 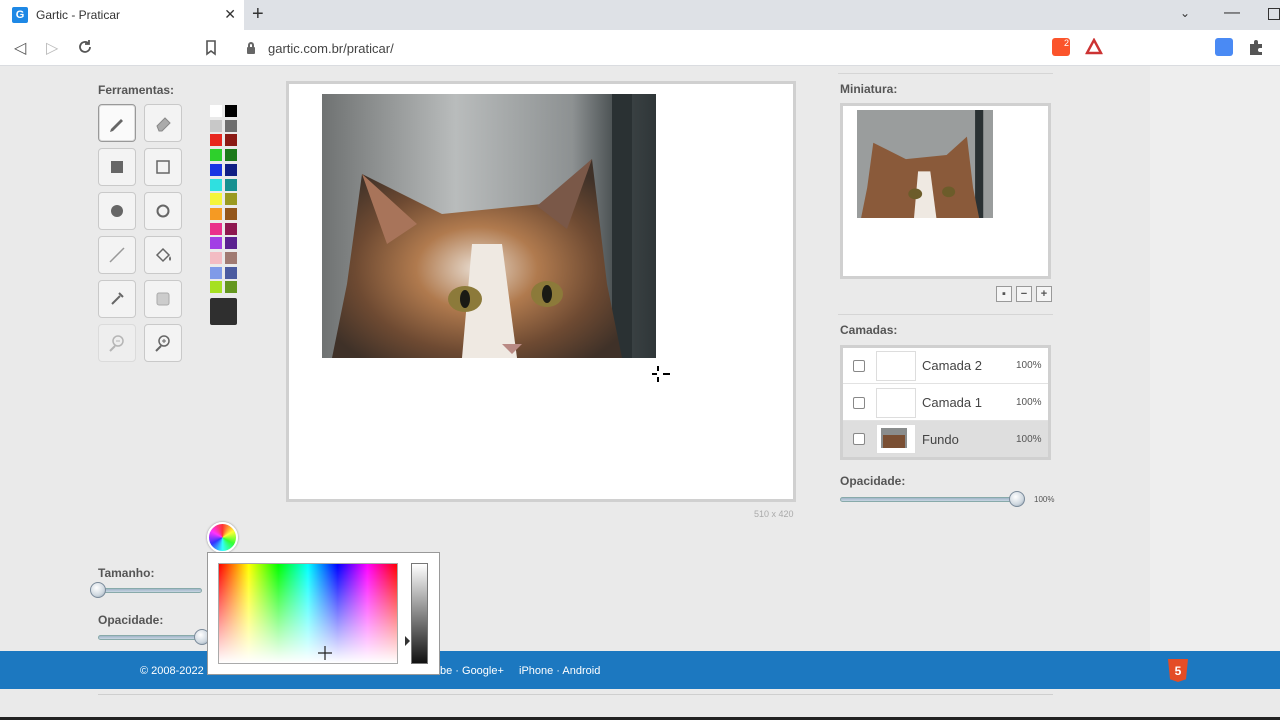 What do you see at coordinates (640, 15) in the screenshot?
I see `browser-tab-bar: G Gartic - Praticar ✕ + ⌄ —` at bounding box center [640, 15].